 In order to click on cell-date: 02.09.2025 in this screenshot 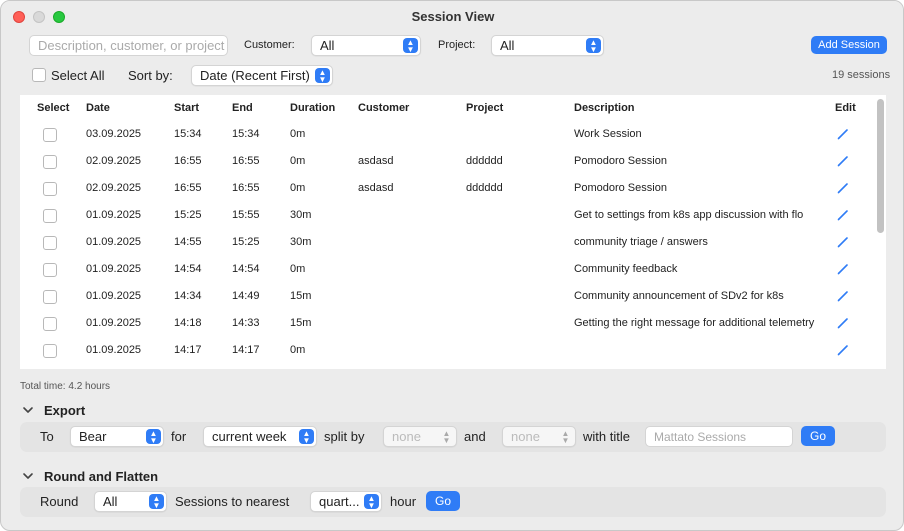, I will do `click(114, 161)`.